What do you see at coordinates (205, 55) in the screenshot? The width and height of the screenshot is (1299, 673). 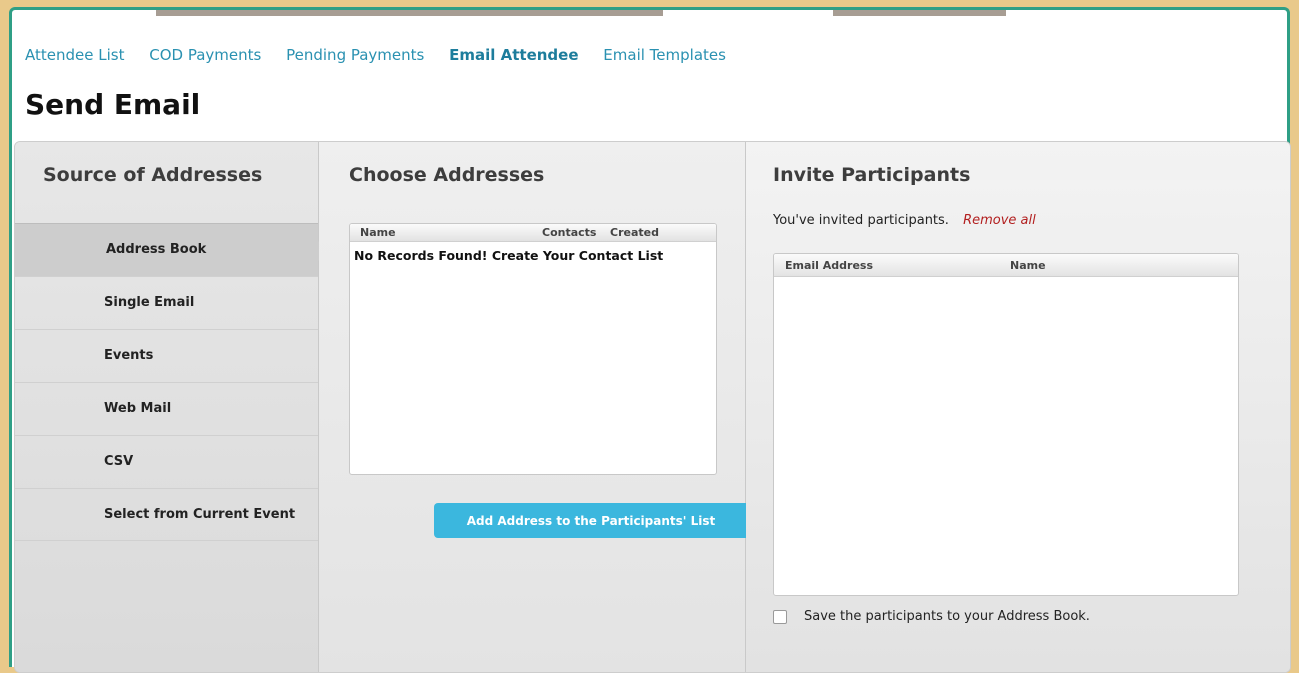 I see `tab-cod-payments: COD Payments` at bounding box center [205, 55].